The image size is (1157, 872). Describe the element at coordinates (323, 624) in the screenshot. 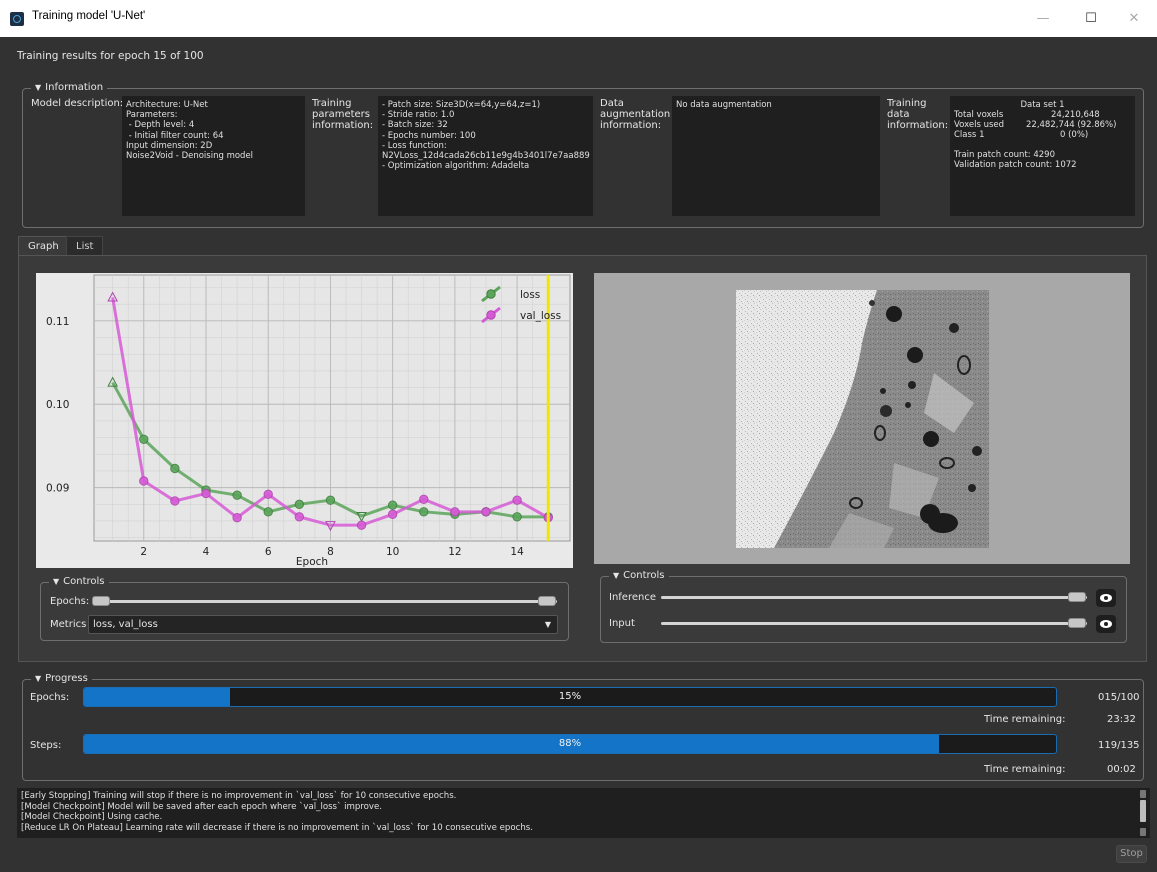

I see `metrics-select: loss, val_loss ▼` at that location.